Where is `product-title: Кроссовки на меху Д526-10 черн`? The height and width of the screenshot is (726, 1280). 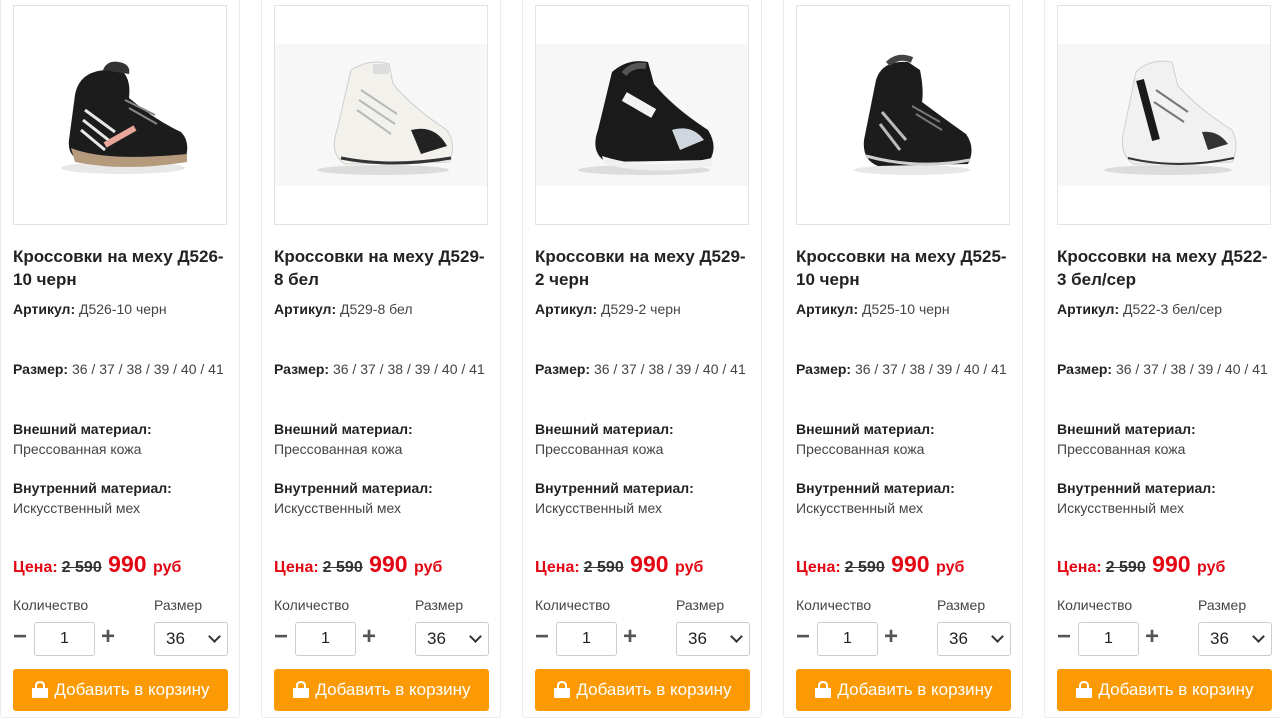
product-title: Кроссовки на меху Д526-10 черн is located at coordinates (123, 268).